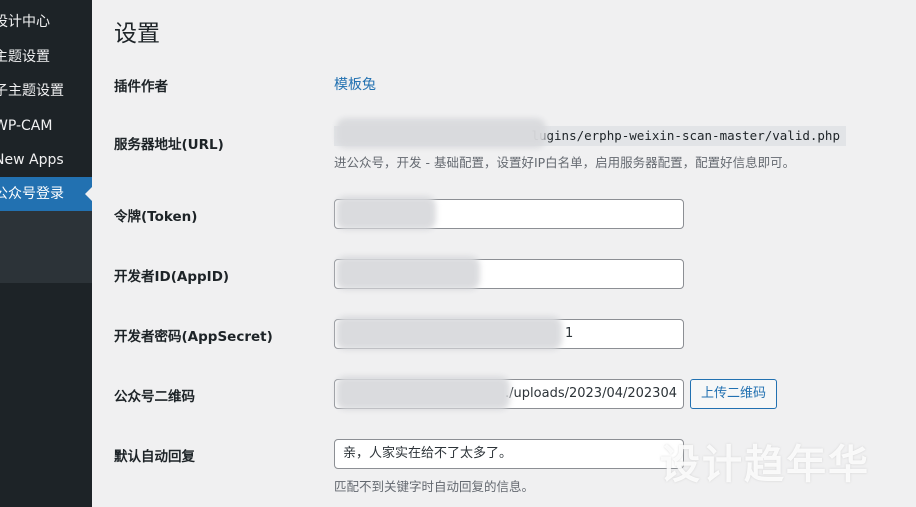 The width and height of the screenshot is (916, 507). What do you see at coordinates (32, 91) in the screenshot?
I see `sidebar-item-label: 子主题设置` at bounding box center [32, 91].